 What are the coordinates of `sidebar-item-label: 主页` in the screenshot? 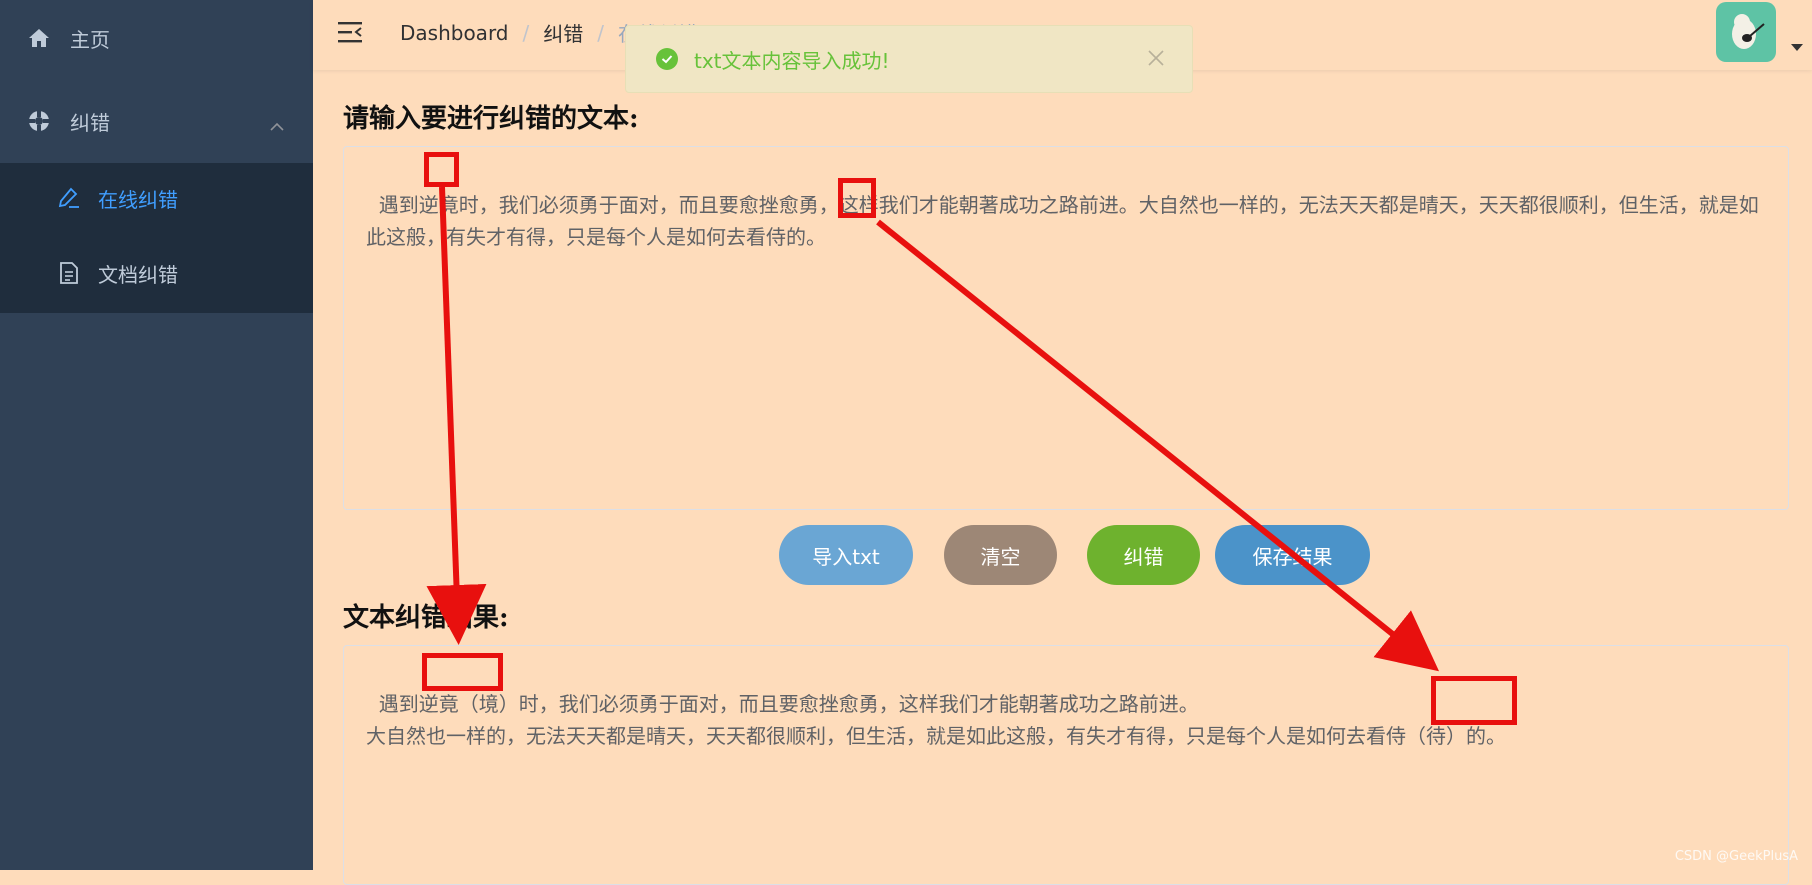 It's located at (90, 39).